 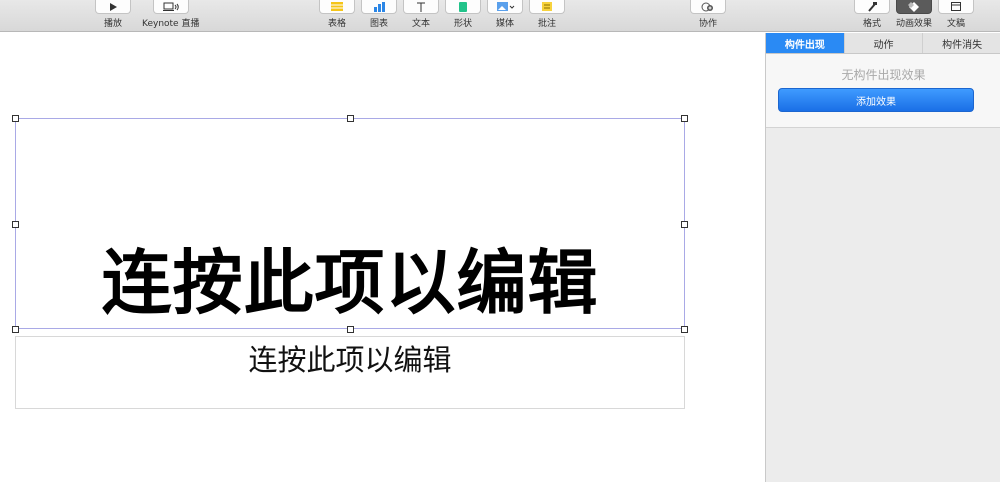 I want to click on subtitle-placeholder-text: 连按此项以编辑, so click(x=350, y=360).